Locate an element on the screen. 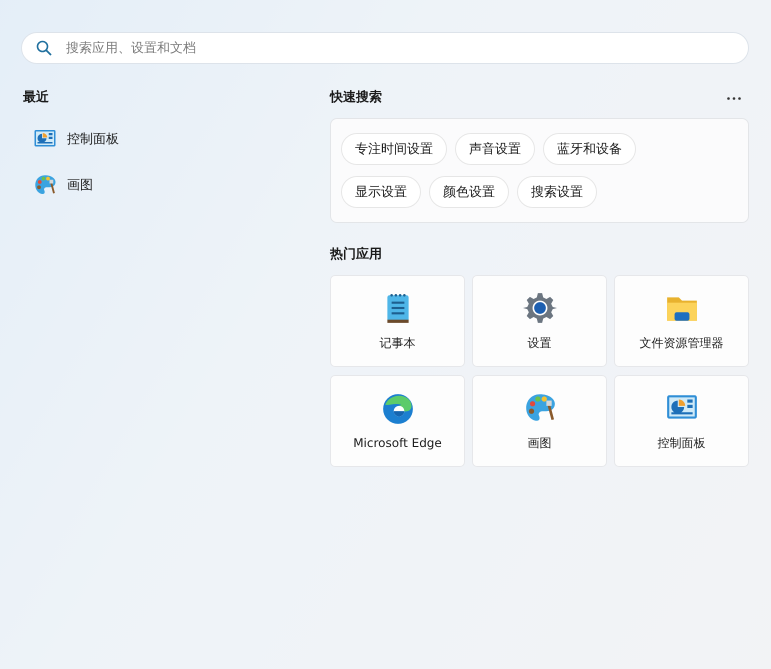 The image size is (771, 669). app-tile: 设置 is located at coordinates (539, 321).